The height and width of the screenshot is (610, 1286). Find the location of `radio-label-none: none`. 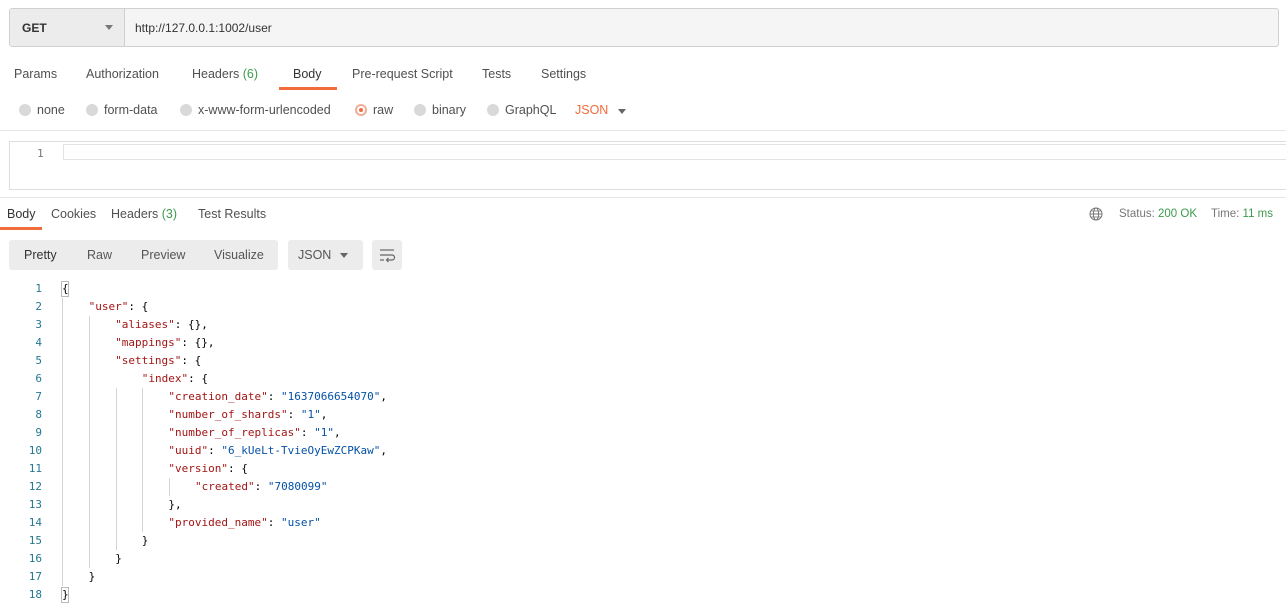

radio-label-none: none is located at coordinates (51, 110).